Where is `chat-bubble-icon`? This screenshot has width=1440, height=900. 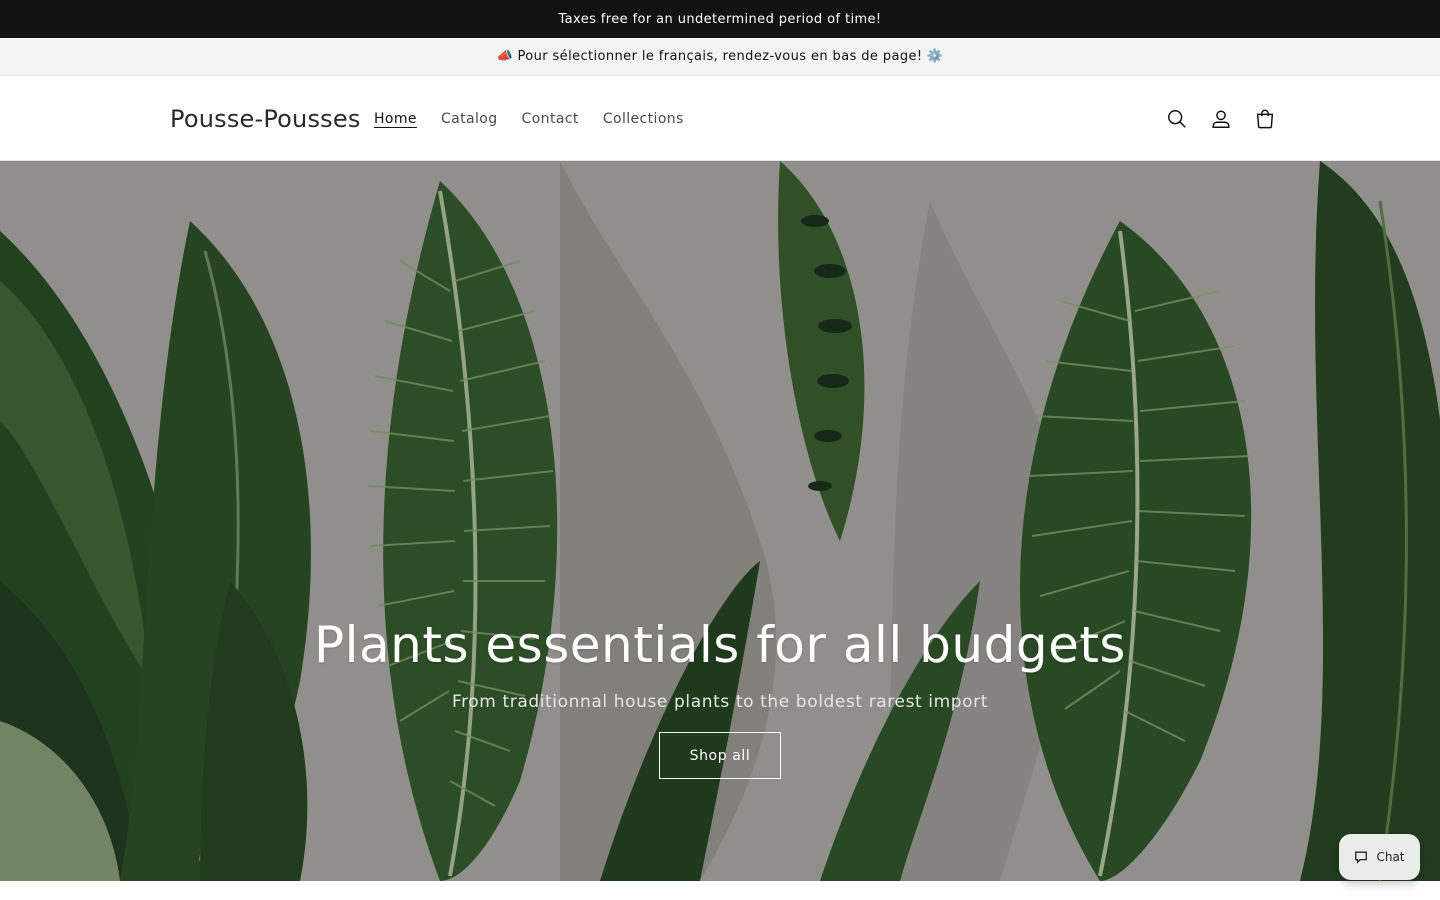
chat-bubble-icon is located at coordinates (1361, 857).